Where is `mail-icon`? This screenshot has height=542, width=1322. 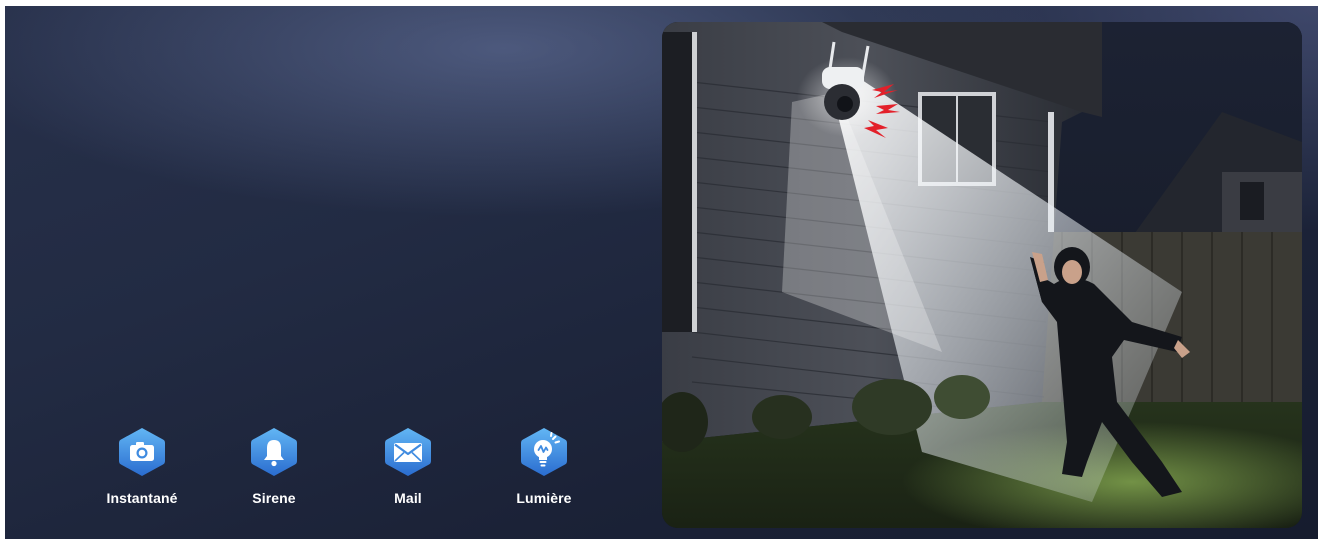 mail-icon is located at coordinates (408, 452).